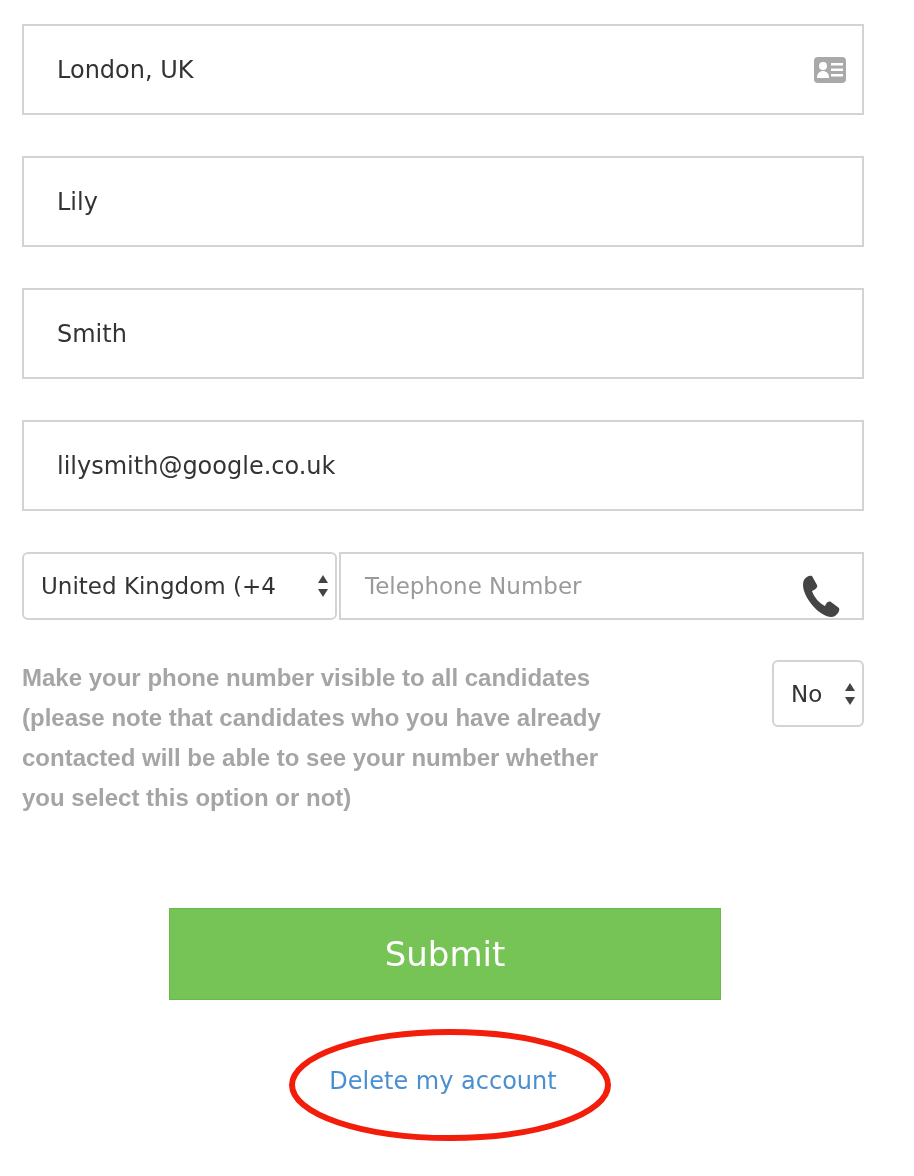 The height and width of the screenshot is (1176, 914). What do you see at coordinates (443, 69) in the screenshot?
I see `text-field: London, UK` at bounding box center [443, 69].